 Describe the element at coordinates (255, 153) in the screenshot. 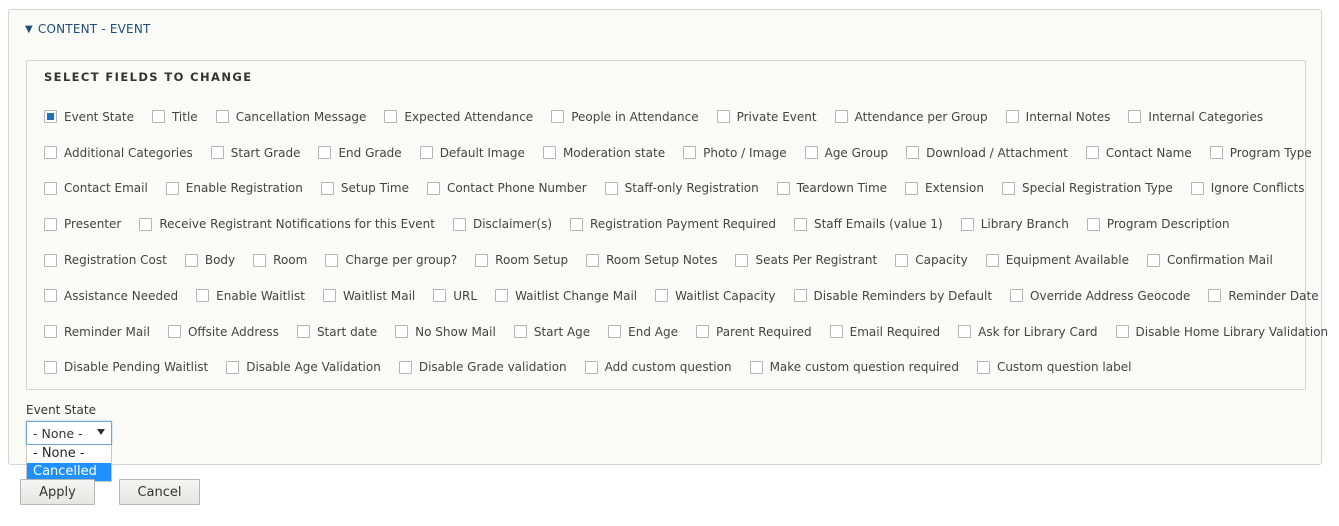

I see `field-checkbox-item: Start Grade` at that location.